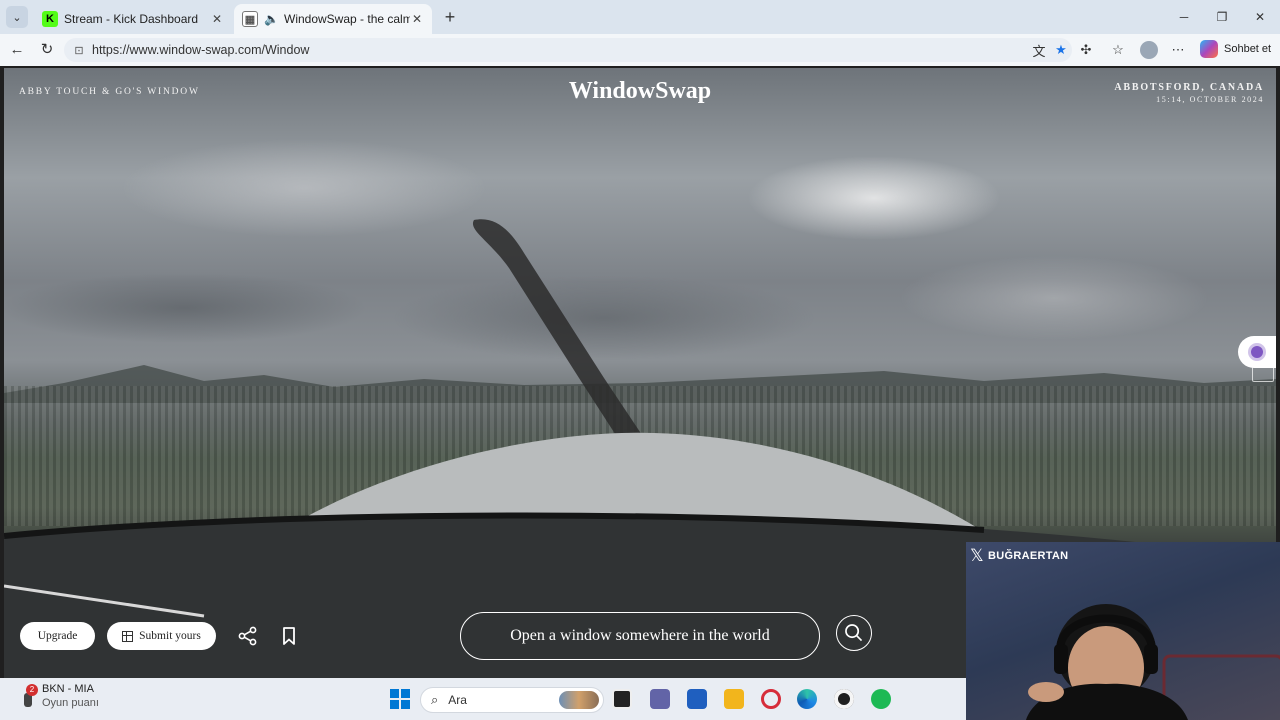 This screenshot has height=720, width=1280. Describe the element at coordinates (881, 699) in the screenshot. I see `spotify-icon` at that location.